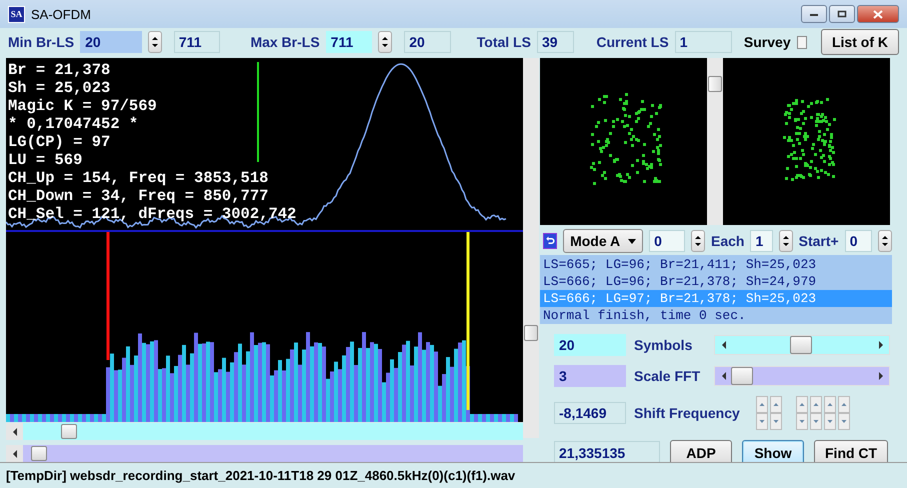 This screenshot has height=488, width=907. I want to click on input-field: 1, so click(761, 241).